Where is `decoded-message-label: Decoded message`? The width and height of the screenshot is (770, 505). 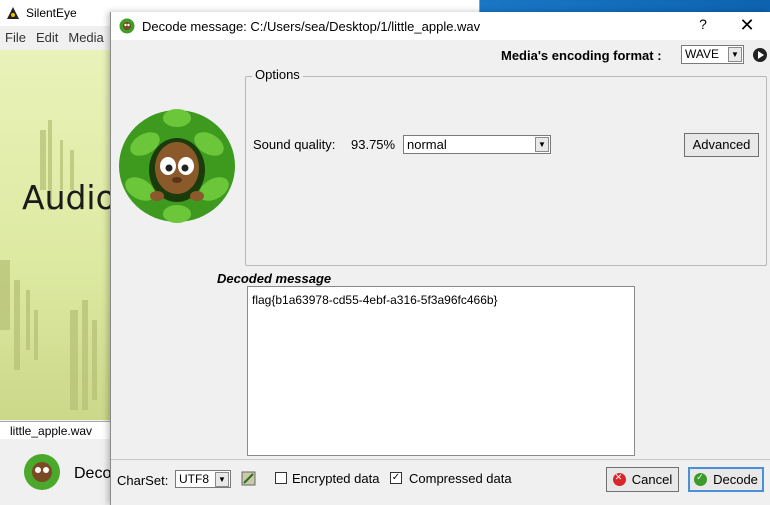
decoded-message-label: Decoded message is located at coordinates (274, 278).